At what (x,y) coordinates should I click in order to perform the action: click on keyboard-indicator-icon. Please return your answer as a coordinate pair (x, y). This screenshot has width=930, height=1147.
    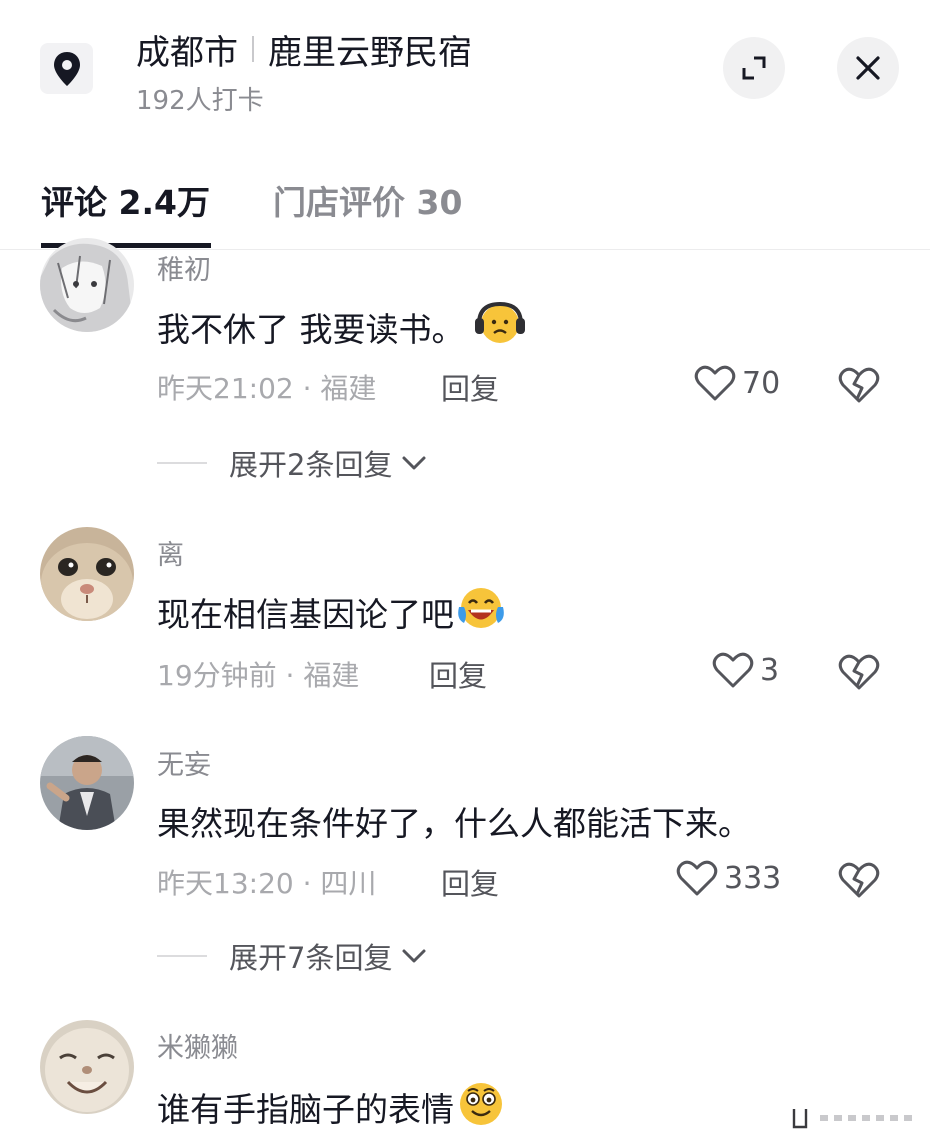
    Looking at the image, I should click on (850, 1118).